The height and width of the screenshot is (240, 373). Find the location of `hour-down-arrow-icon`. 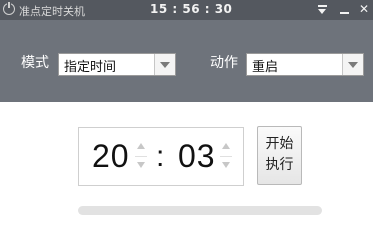

hour-down-arrow-icon is located at coordinates (141, 165).